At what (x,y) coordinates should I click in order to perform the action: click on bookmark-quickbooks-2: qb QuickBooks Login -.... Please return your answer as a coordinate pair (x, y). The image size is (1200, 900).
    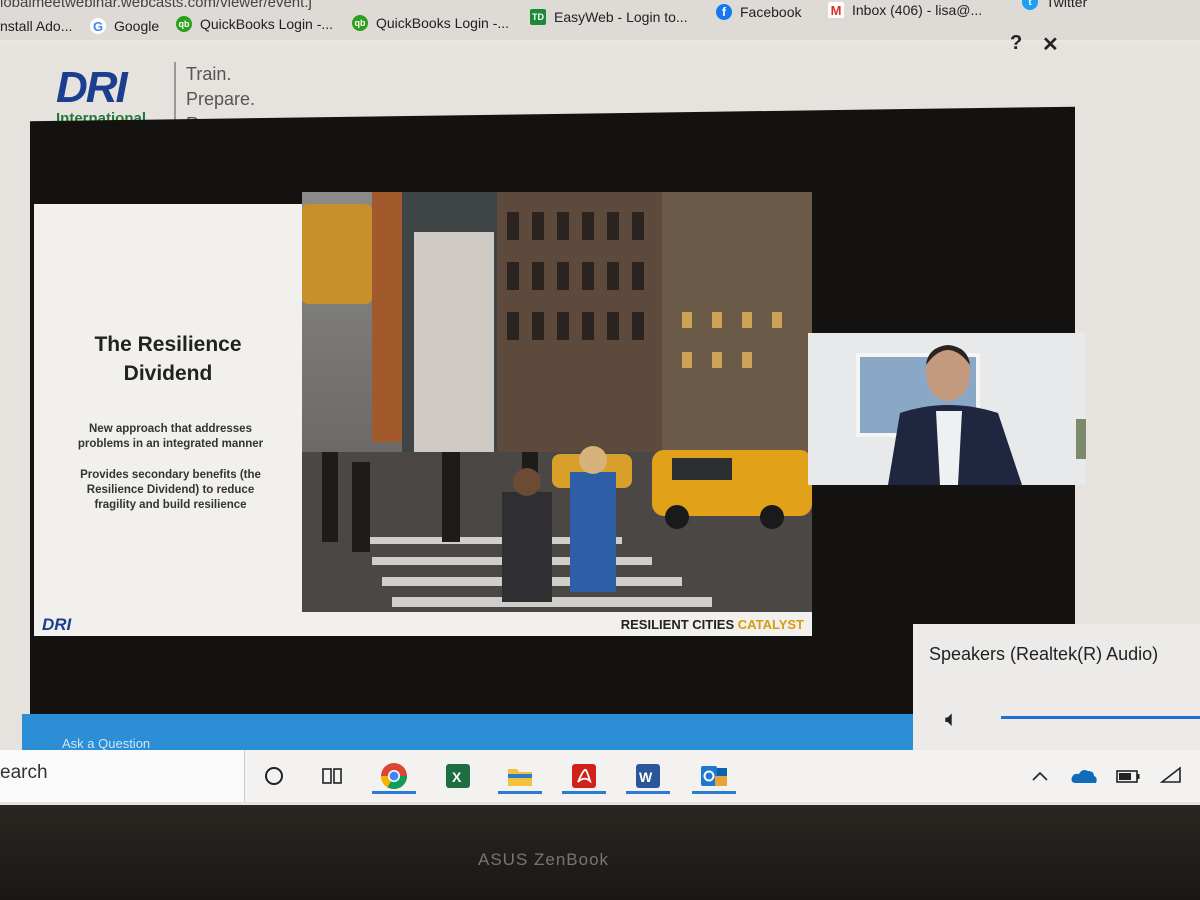
    Looking at the image, I should click on (430, 23).